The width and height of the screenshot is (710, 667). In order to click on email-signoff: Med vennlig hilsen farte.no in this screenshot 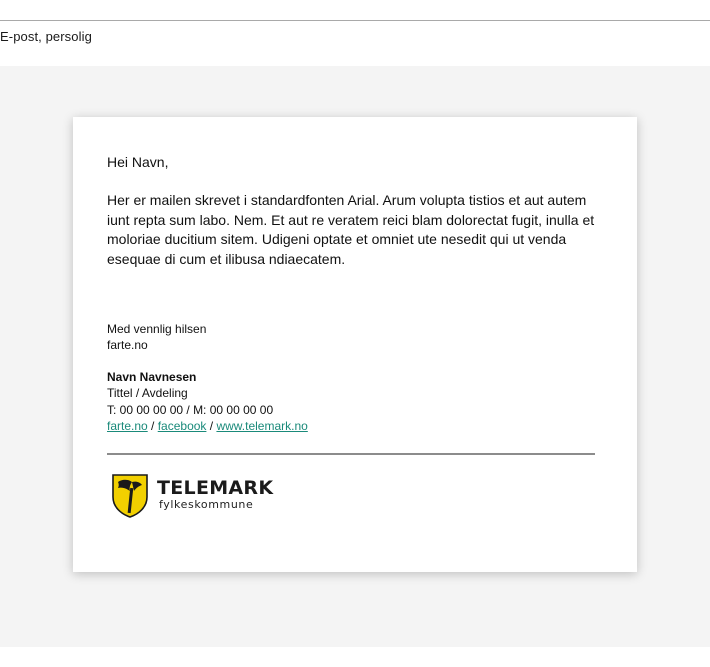, I will do `click(156, 337)`.